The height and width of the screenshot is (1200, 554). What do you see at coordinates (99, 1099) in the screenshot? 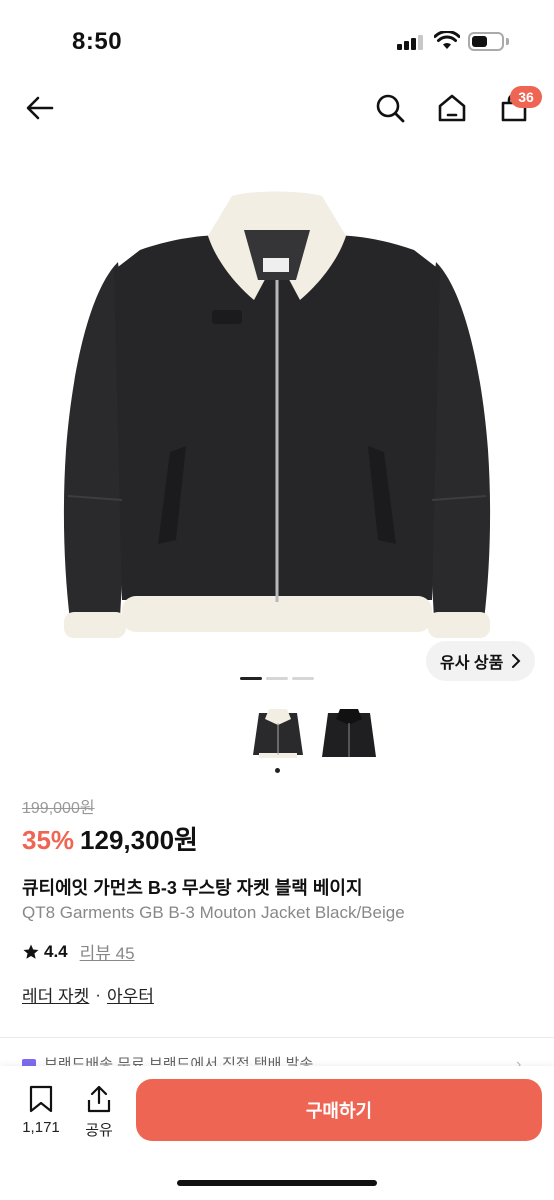
I see `share-icon` at bounding box center [99, 1099].